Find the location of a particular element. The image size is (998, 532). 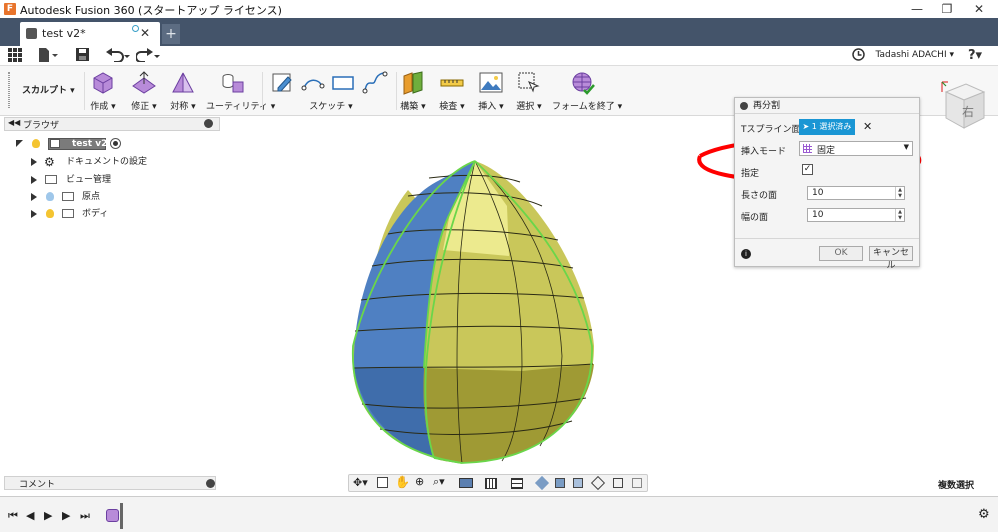

pan-icon: ✋ is located at coordinates (402, 482).